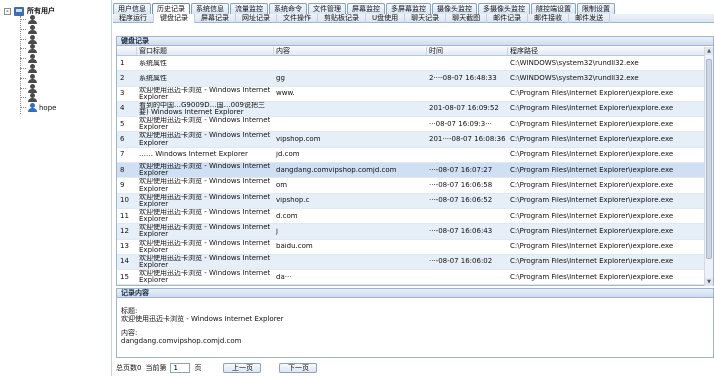 The image size is (714, 376). I want to click on cell-content: jd.com, so click(288, 155).